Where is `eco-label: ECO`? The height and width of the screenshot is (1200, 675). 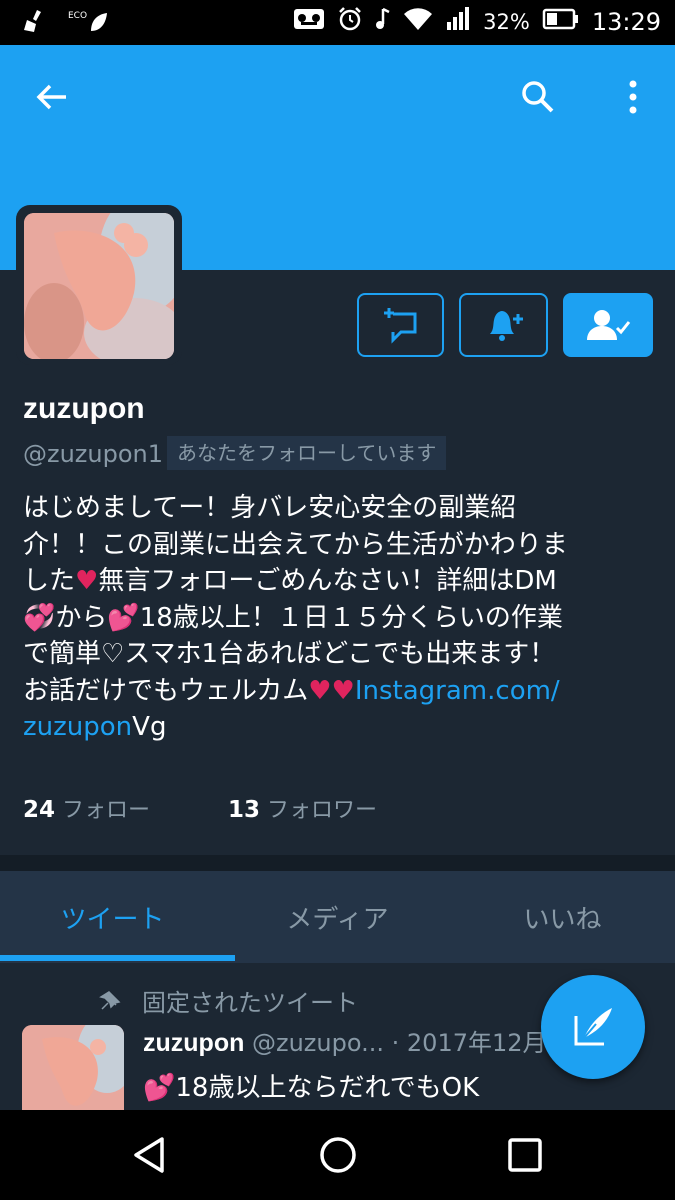
eco-label: ECO is located at coordinates (78, 15).